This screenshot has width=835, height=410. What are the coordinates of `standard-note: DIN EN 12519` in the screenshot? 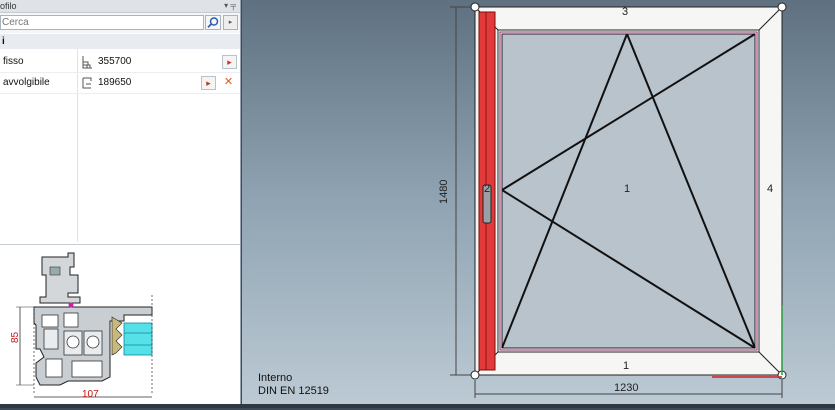 It's located at (293, 391).